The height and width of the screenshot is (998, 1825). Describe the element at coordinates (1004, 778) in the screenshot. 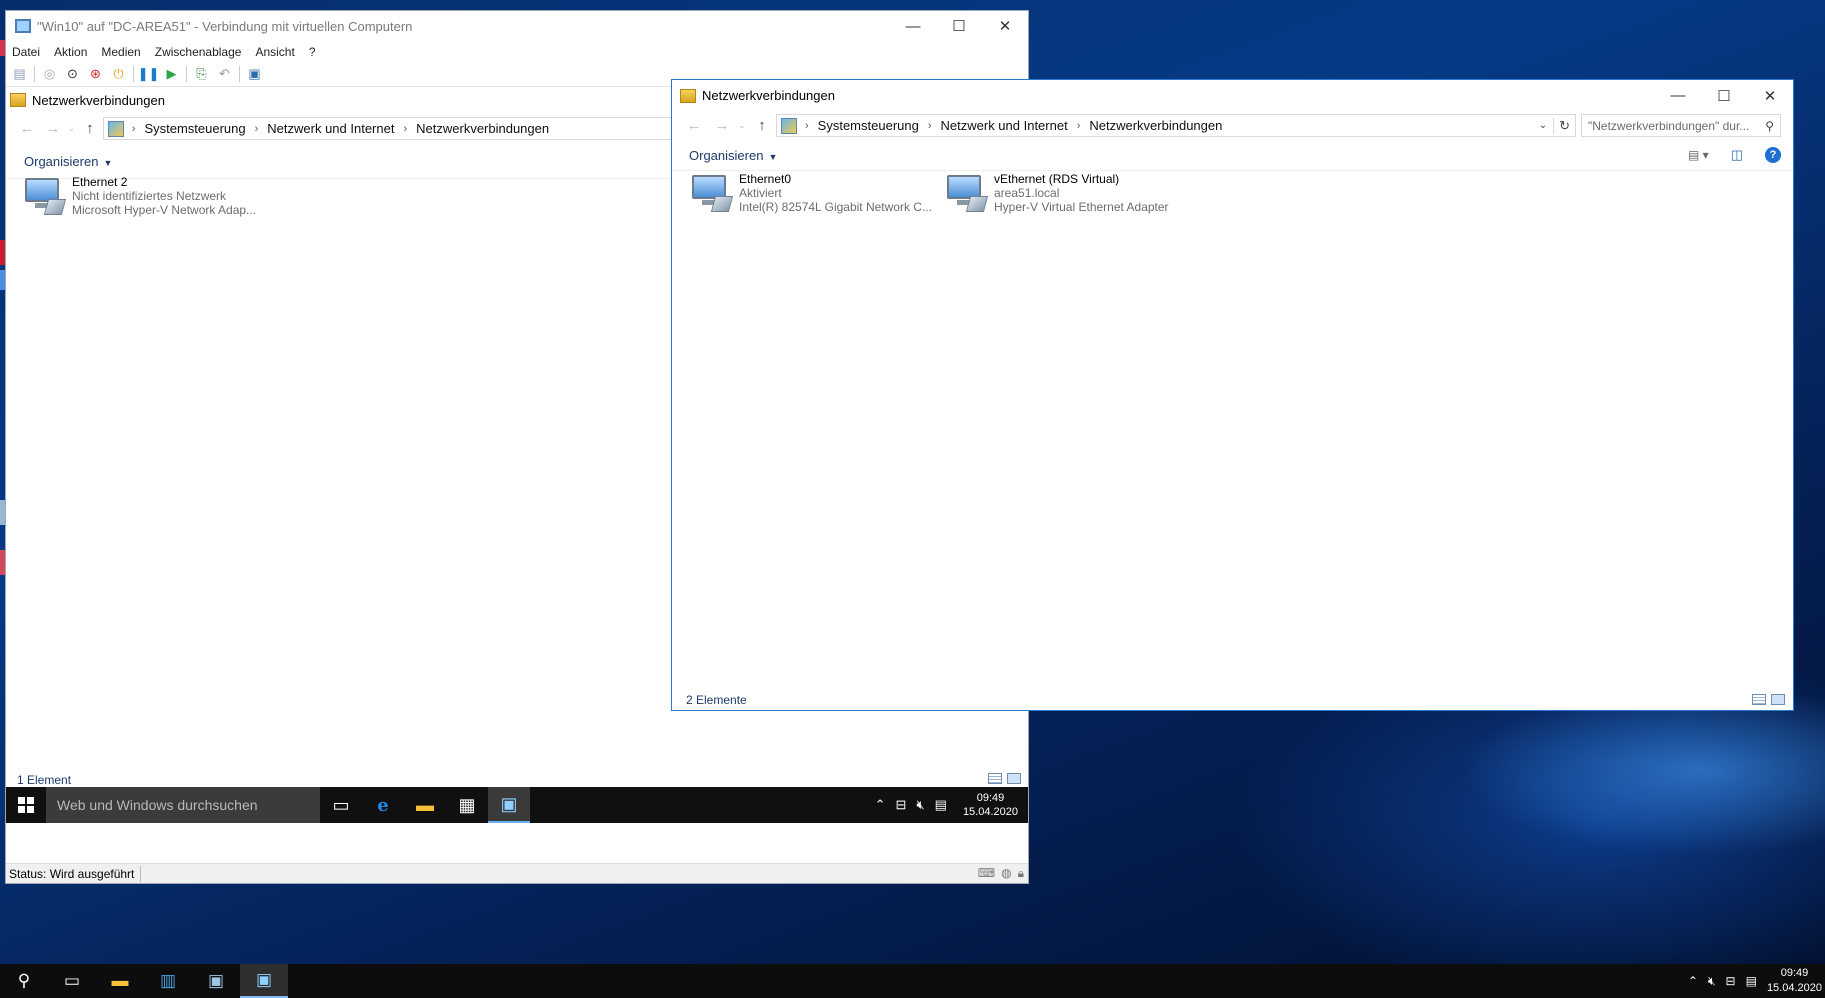

I see `guest-view-toggle` at that location.